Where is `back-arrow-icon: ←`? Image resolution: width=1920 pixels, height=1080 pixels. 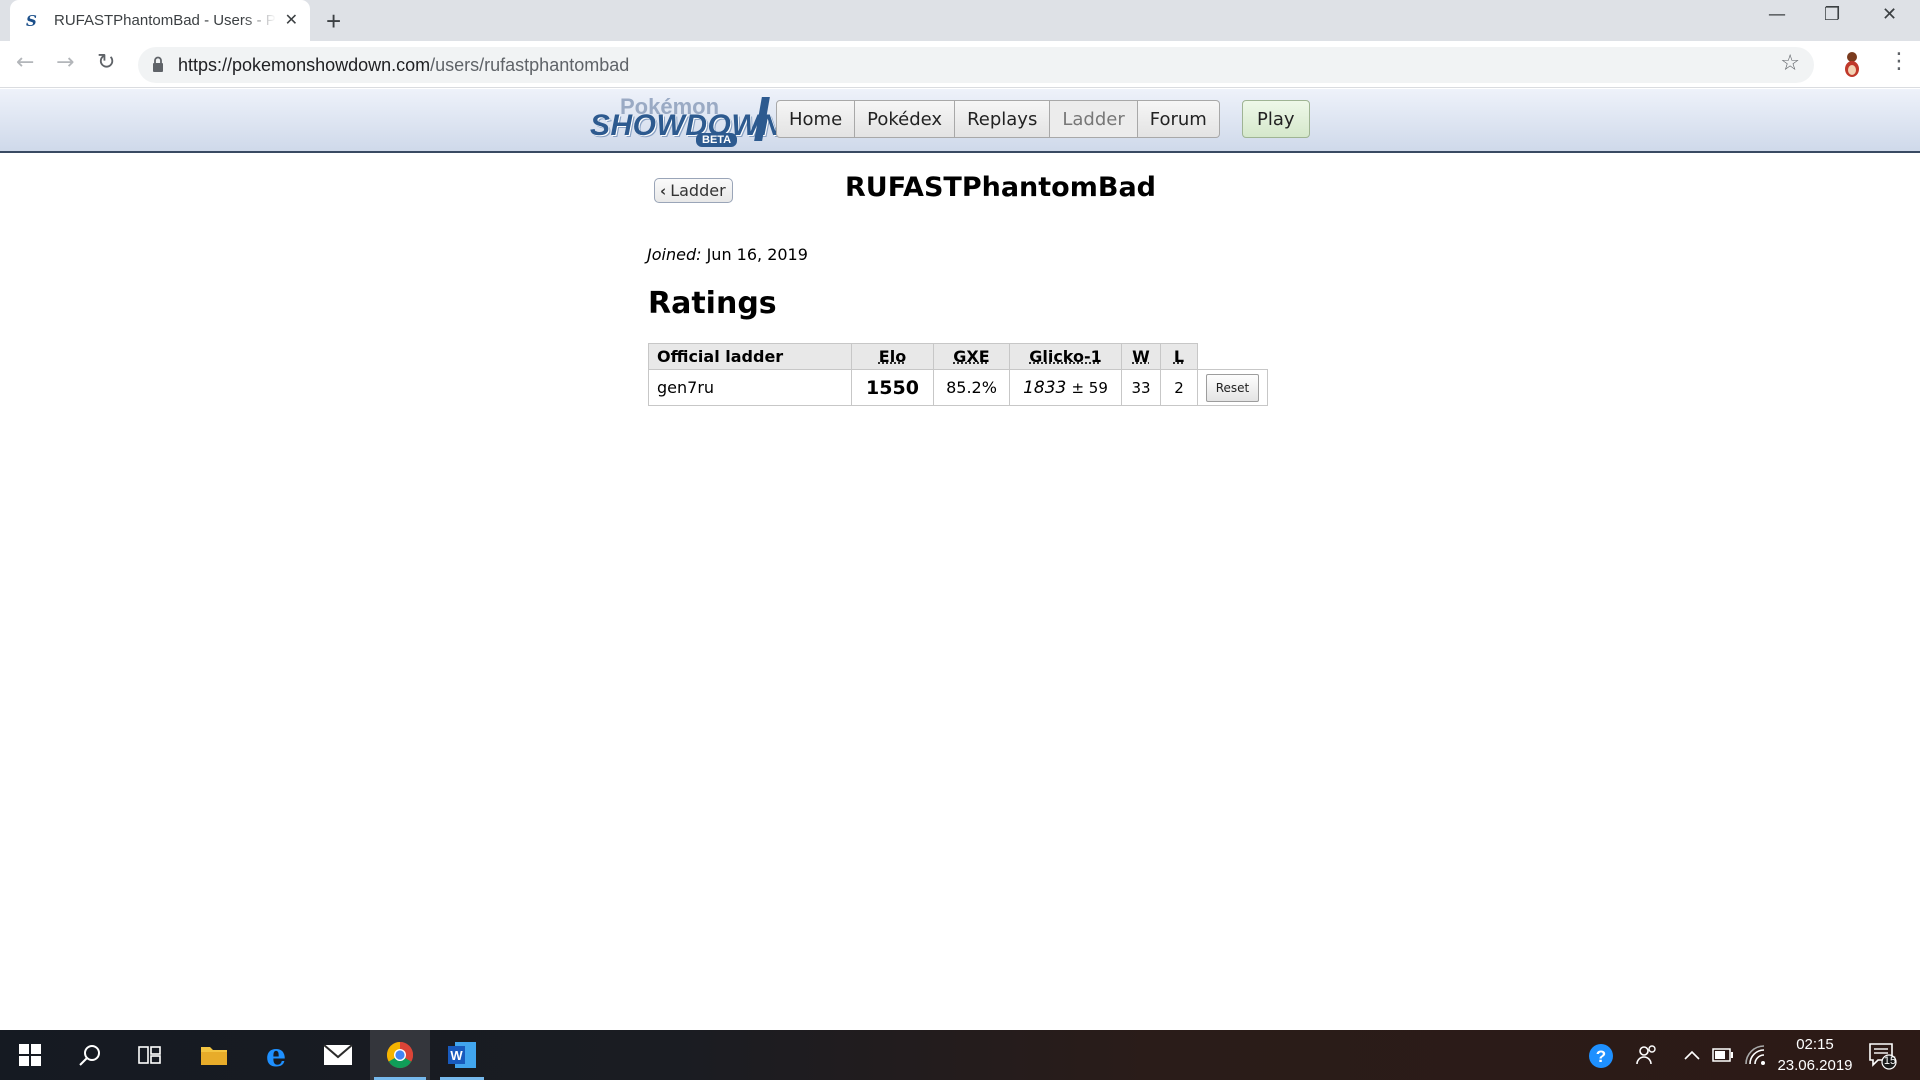
back-arrow-icon: ← is located at coordinates (25, 63).